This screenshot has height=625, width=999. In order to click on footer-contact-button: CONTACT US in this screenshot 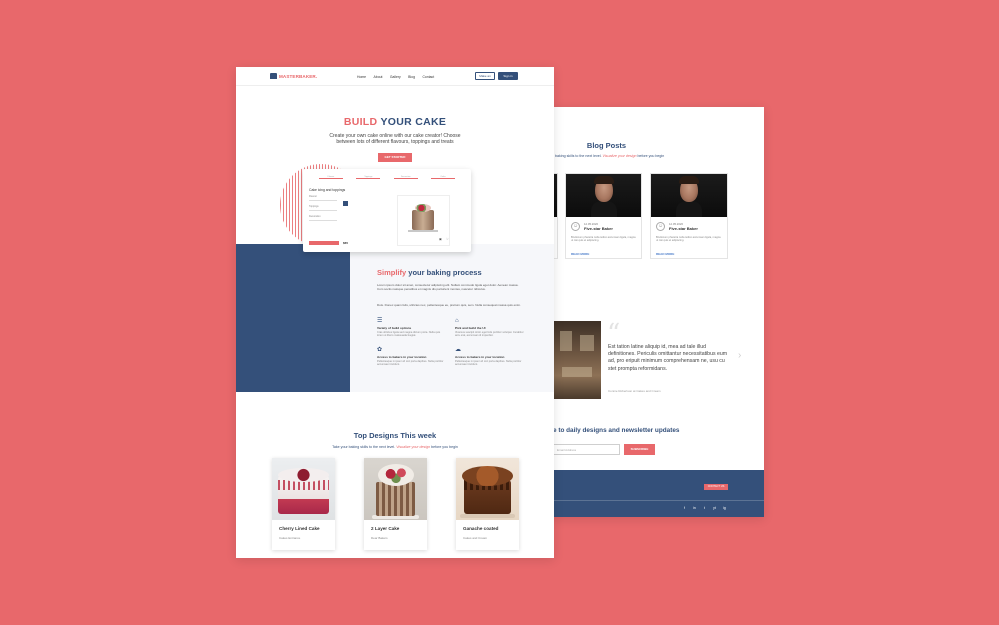, I will do `click(716, 487)`.